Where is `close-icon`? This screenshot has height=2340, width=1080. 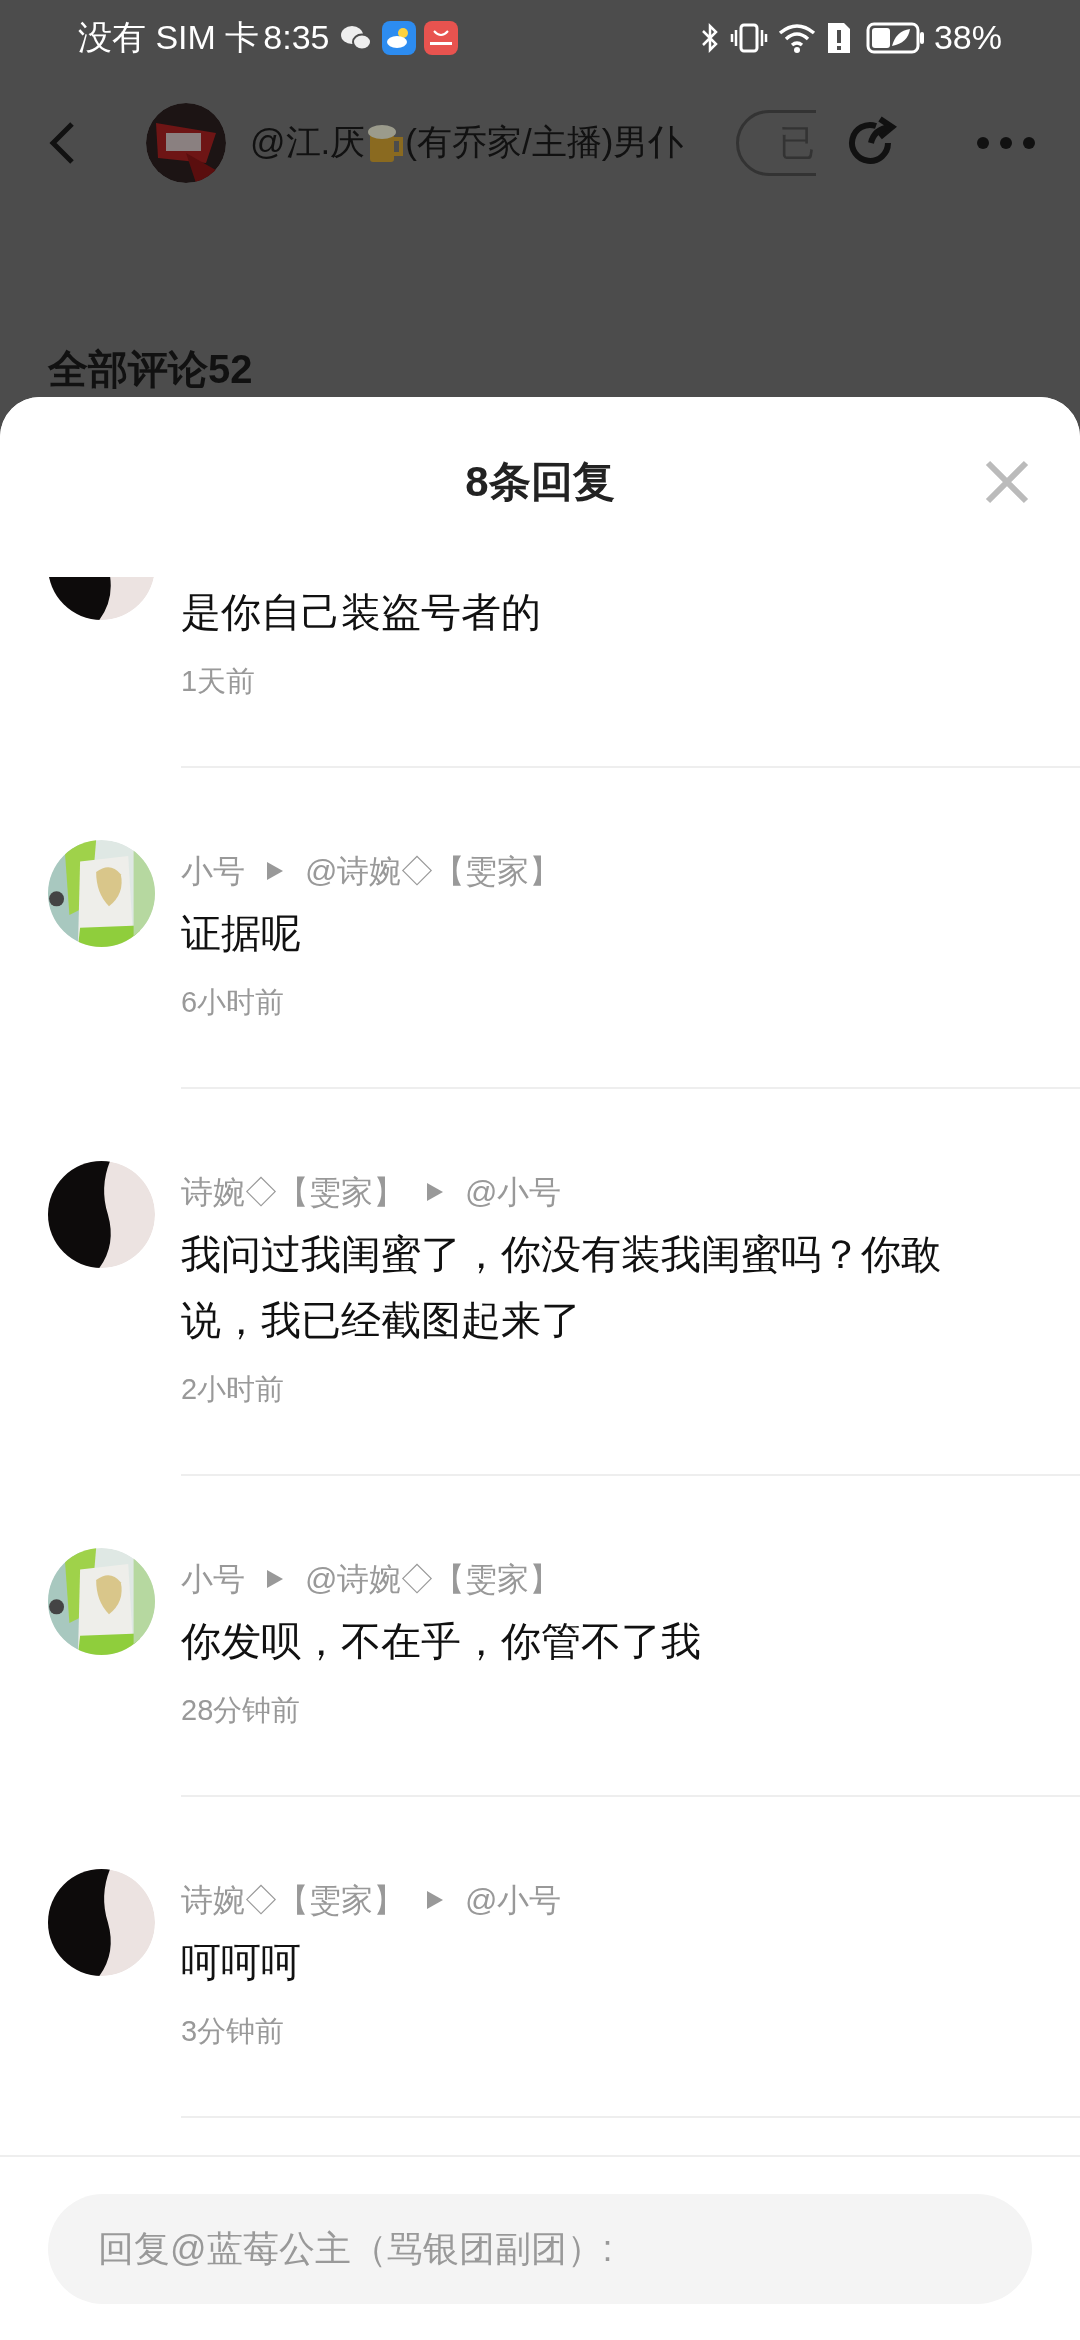 close-icon is located at coordinates (1007, 482).